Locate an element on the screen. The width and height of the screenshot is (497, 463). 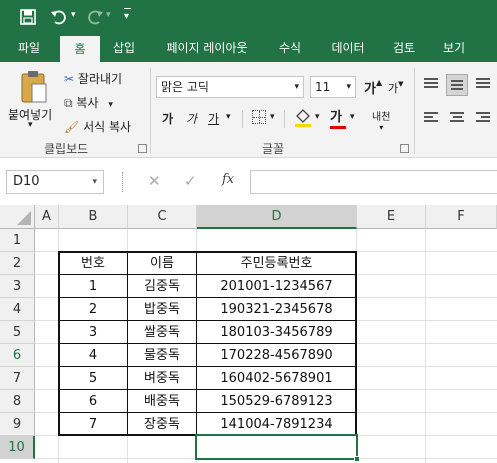
table-cell: 160402-5678901 is located at coordinates (276, 378).